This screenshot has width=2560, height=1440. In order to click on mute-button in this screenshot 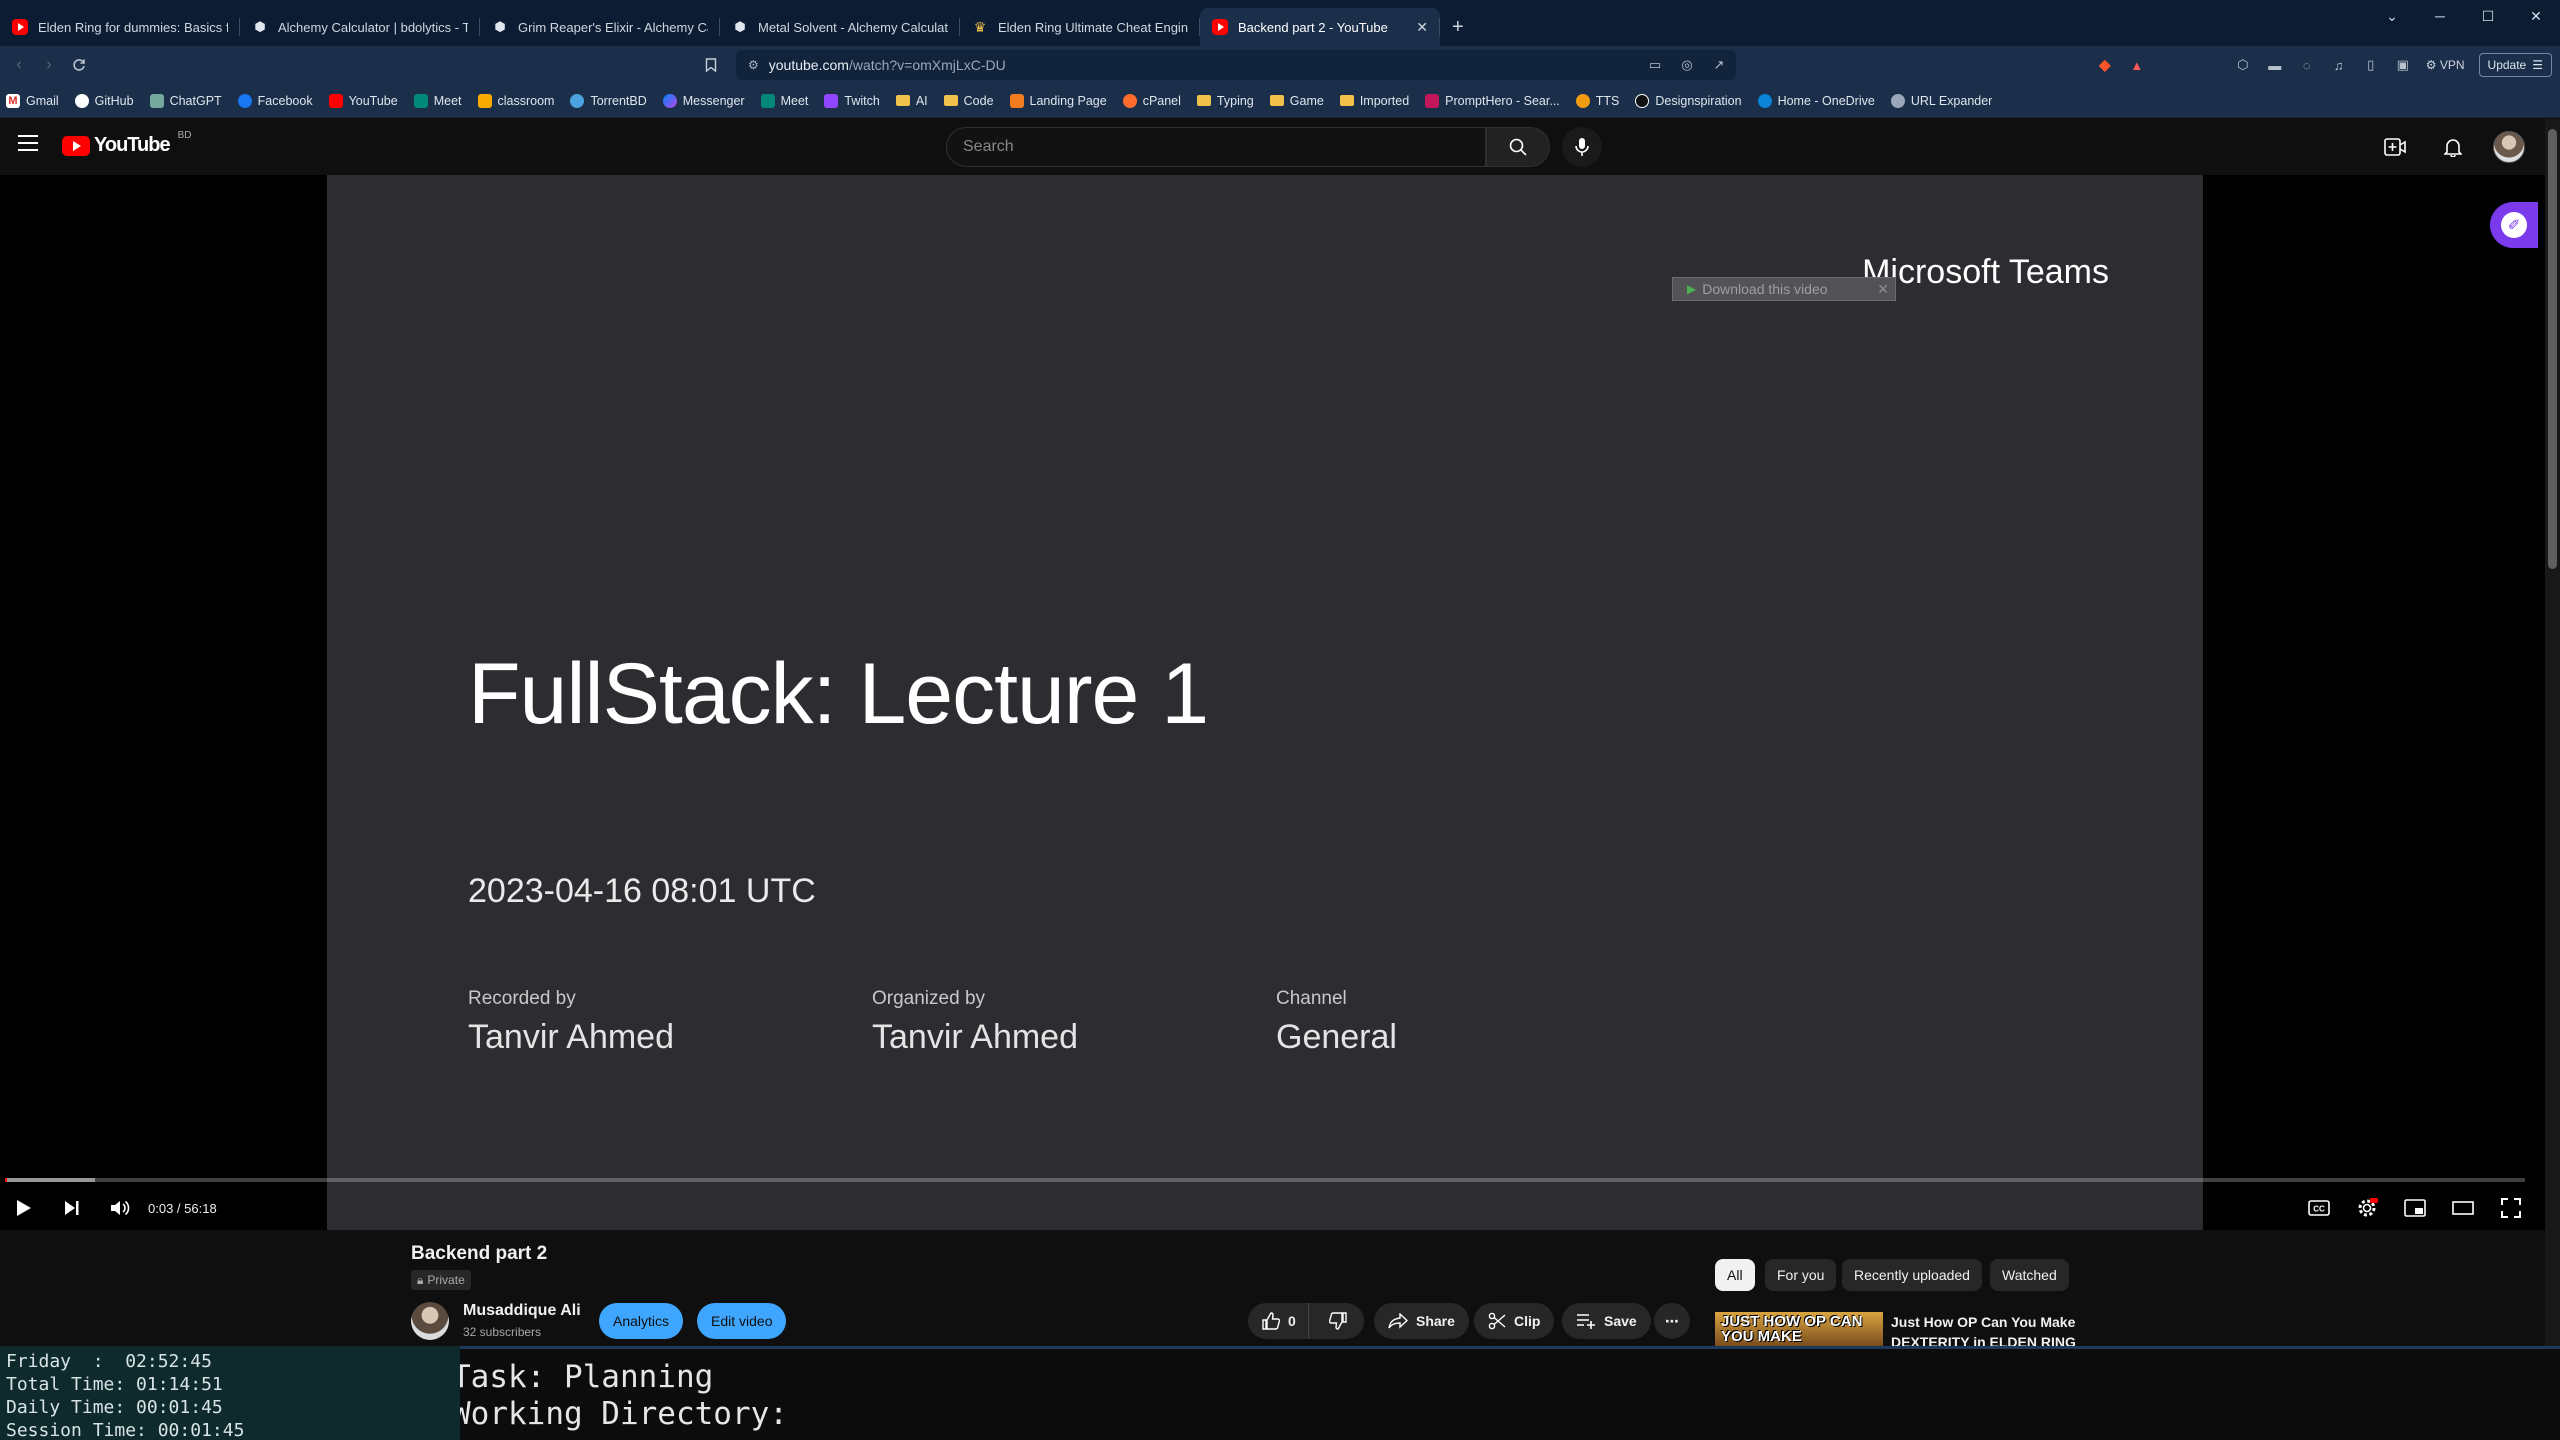, I will do `click(120, 1208)`.